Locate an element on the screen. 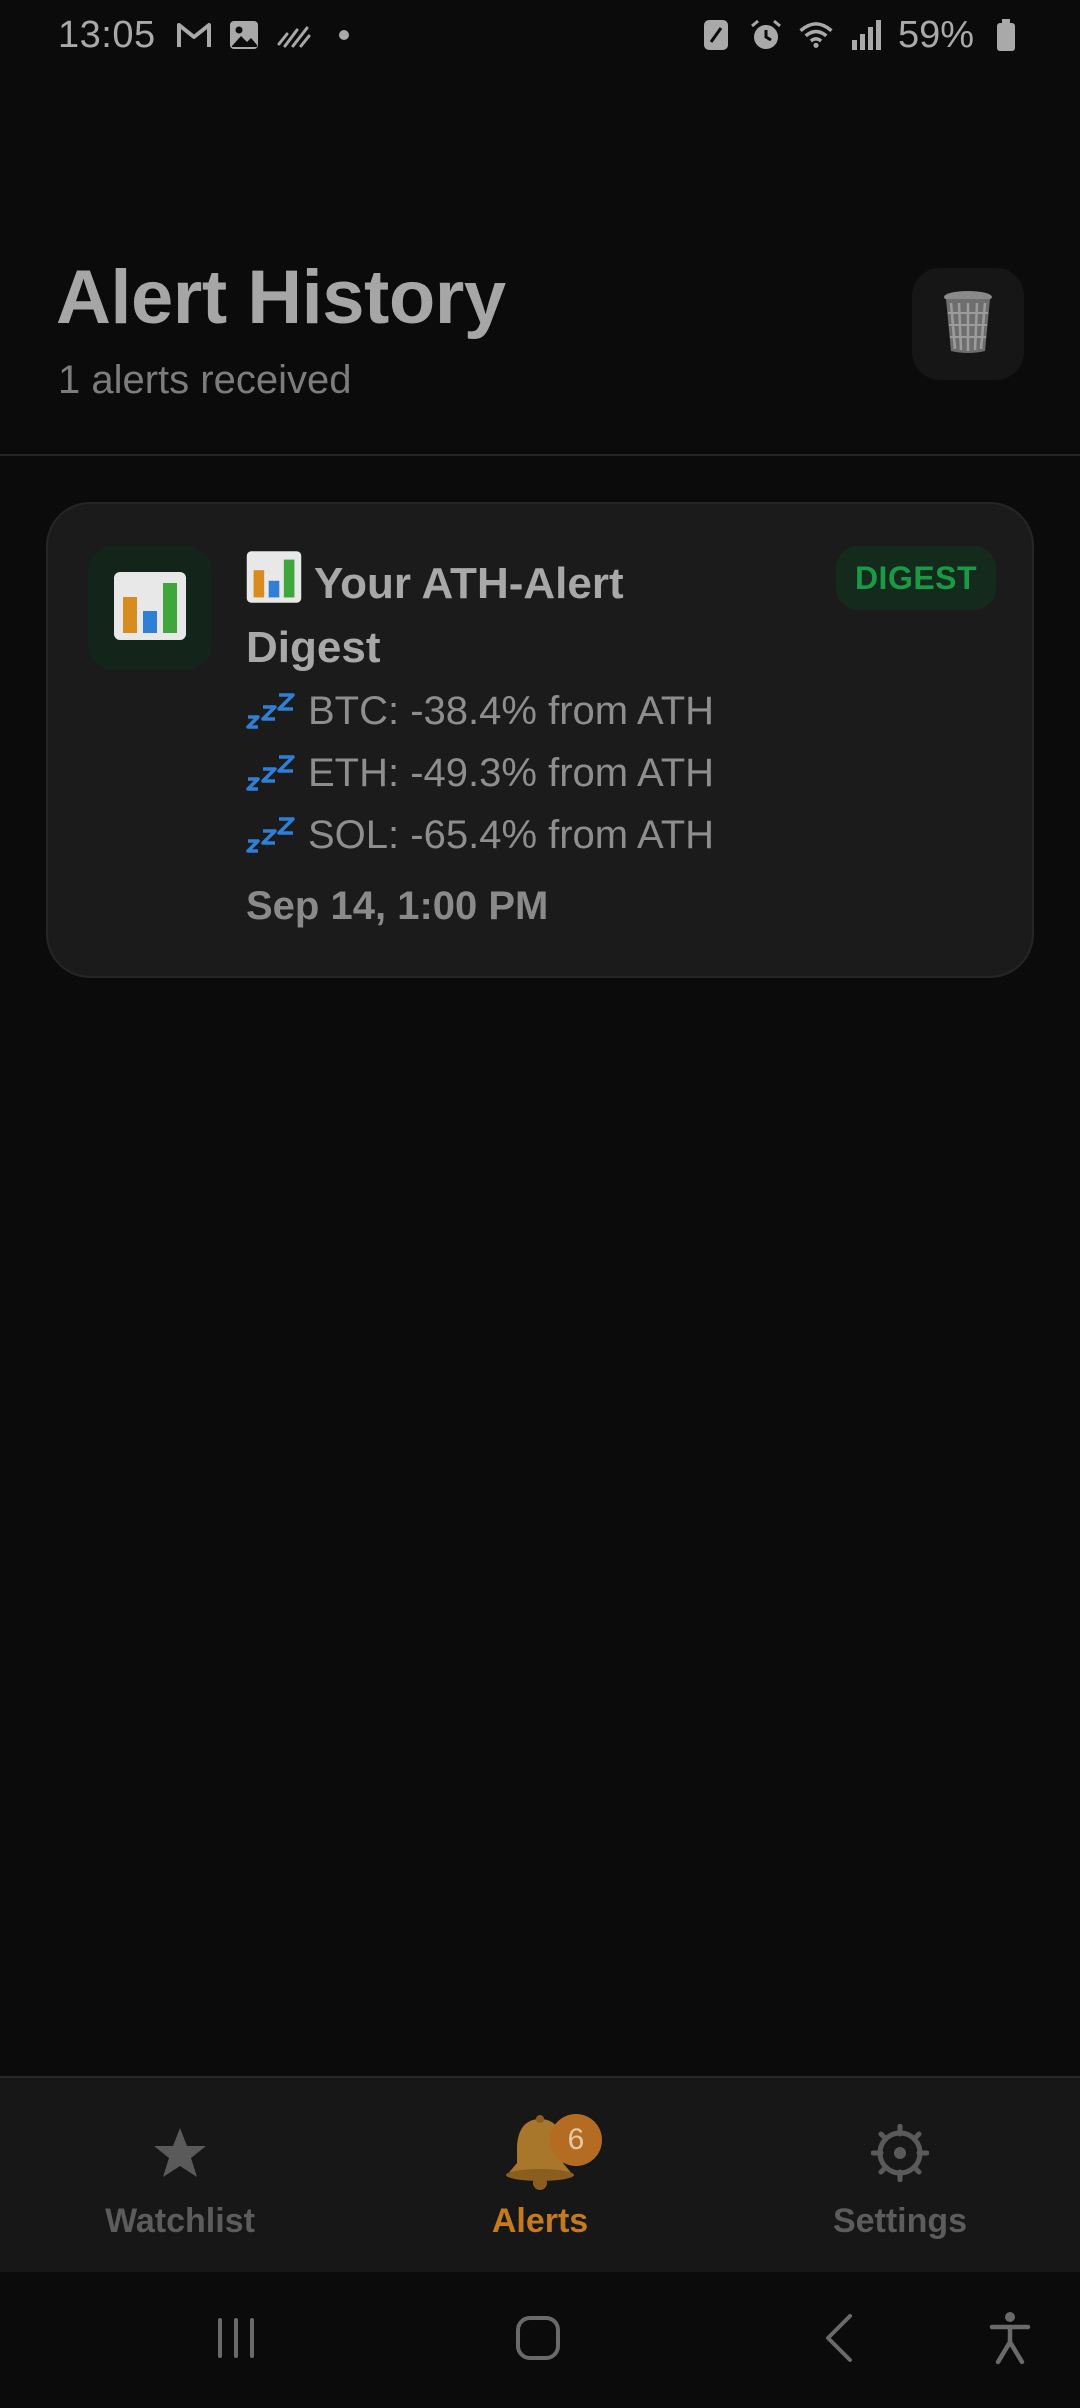  home-icon is located at coordinates (538, 2340).